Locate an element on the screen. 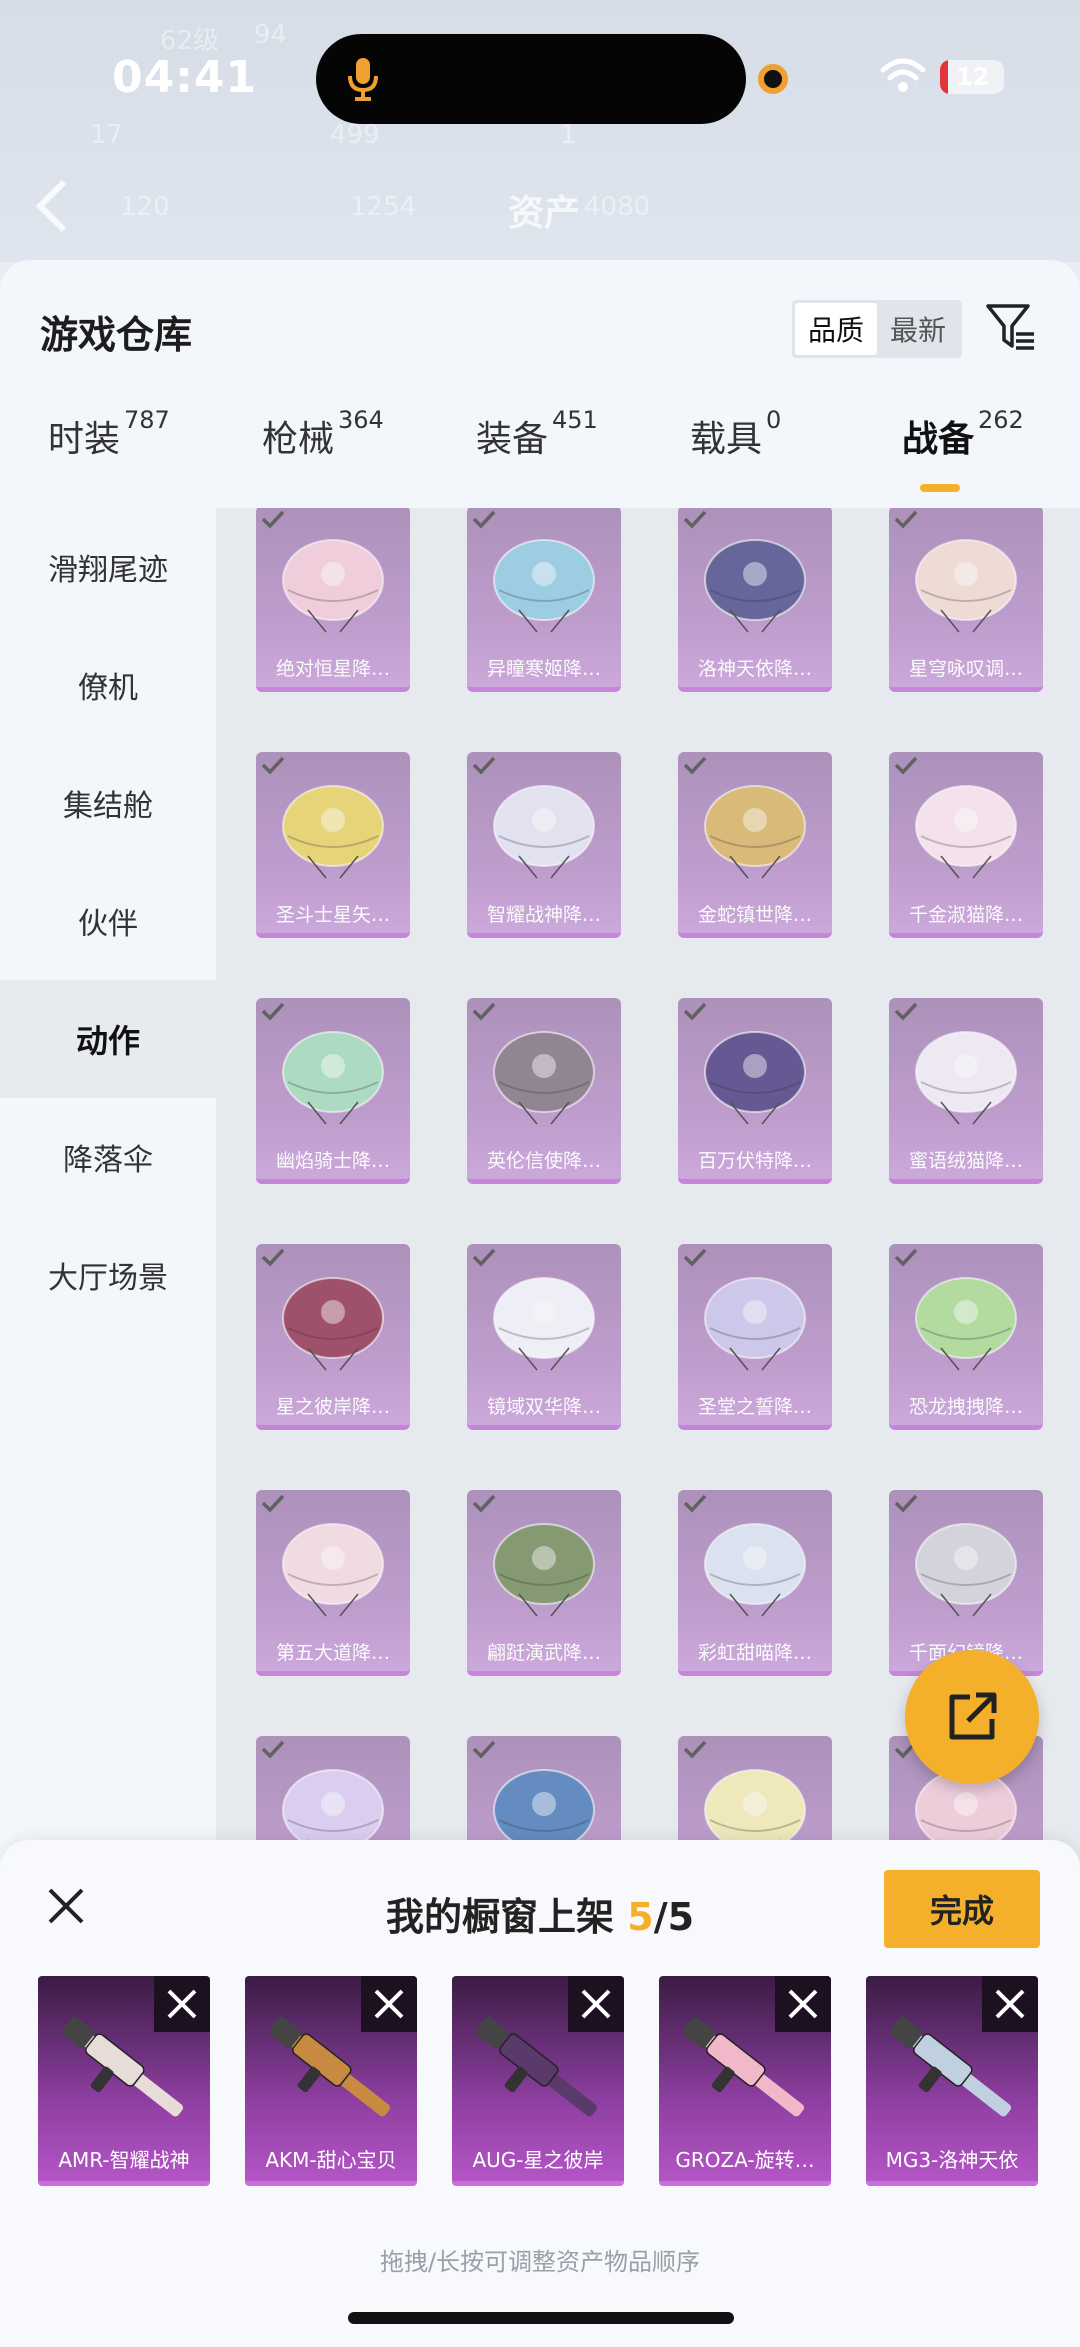 Image resolution: width=1080 pixels, height=2347 pixels. tab-vehicles: 载具 0 is located at coordinates (735, 434).